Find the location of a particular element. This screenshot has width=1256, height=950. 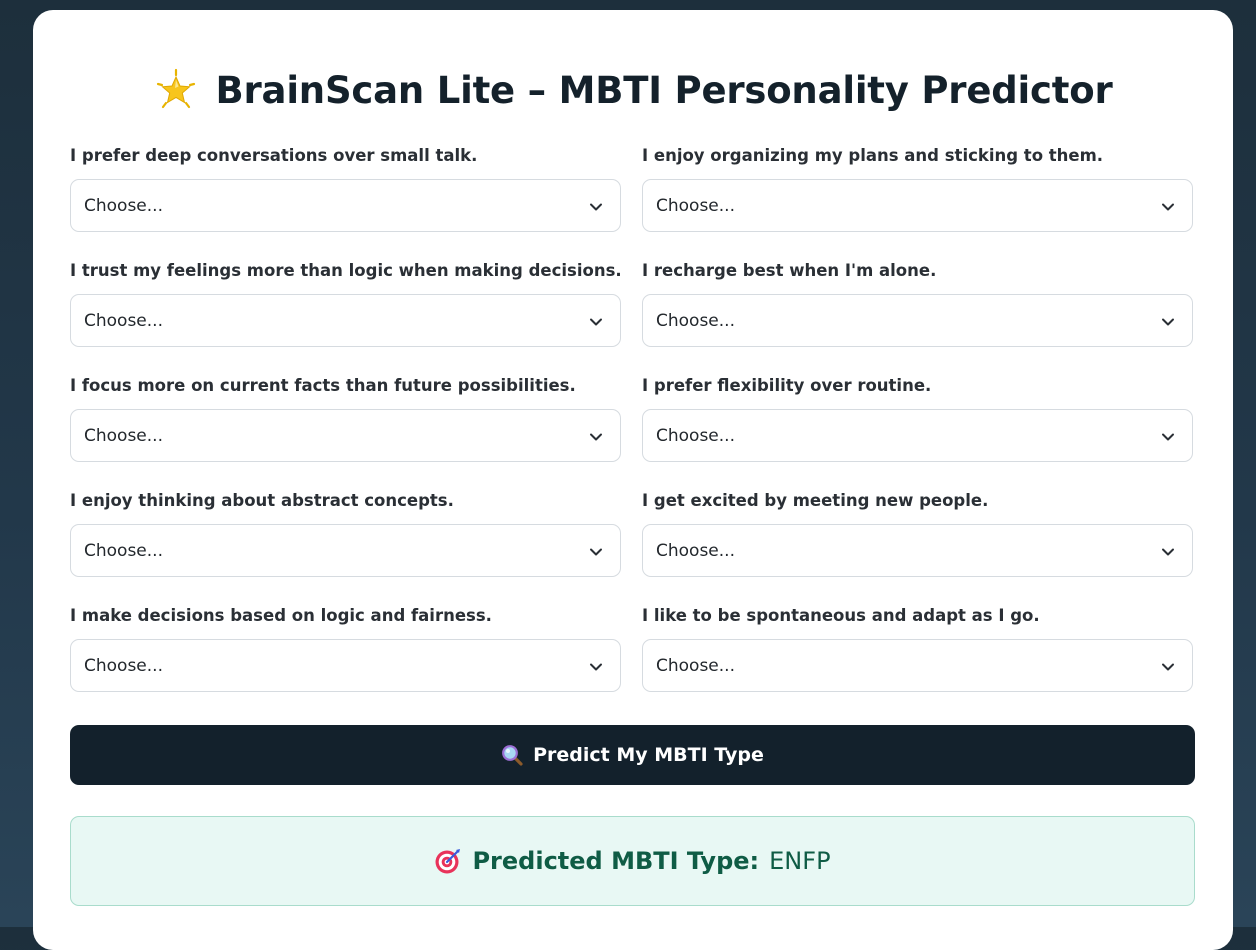

predict-button: Predict My MBTI Type is located at coordinates (632, 755).